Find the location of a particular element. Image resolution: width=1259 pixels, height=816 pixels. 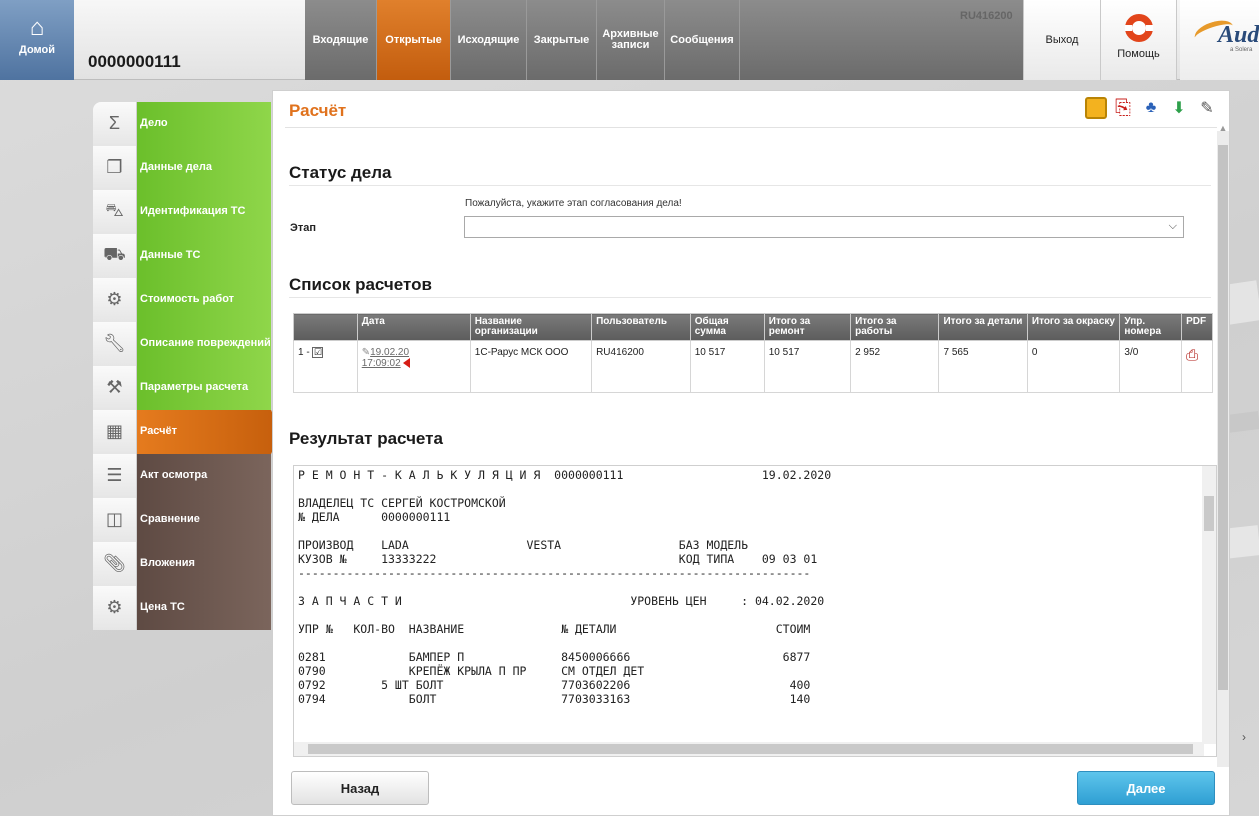

tab-outgoing: Исходящие is located at coordinates (489, 40).